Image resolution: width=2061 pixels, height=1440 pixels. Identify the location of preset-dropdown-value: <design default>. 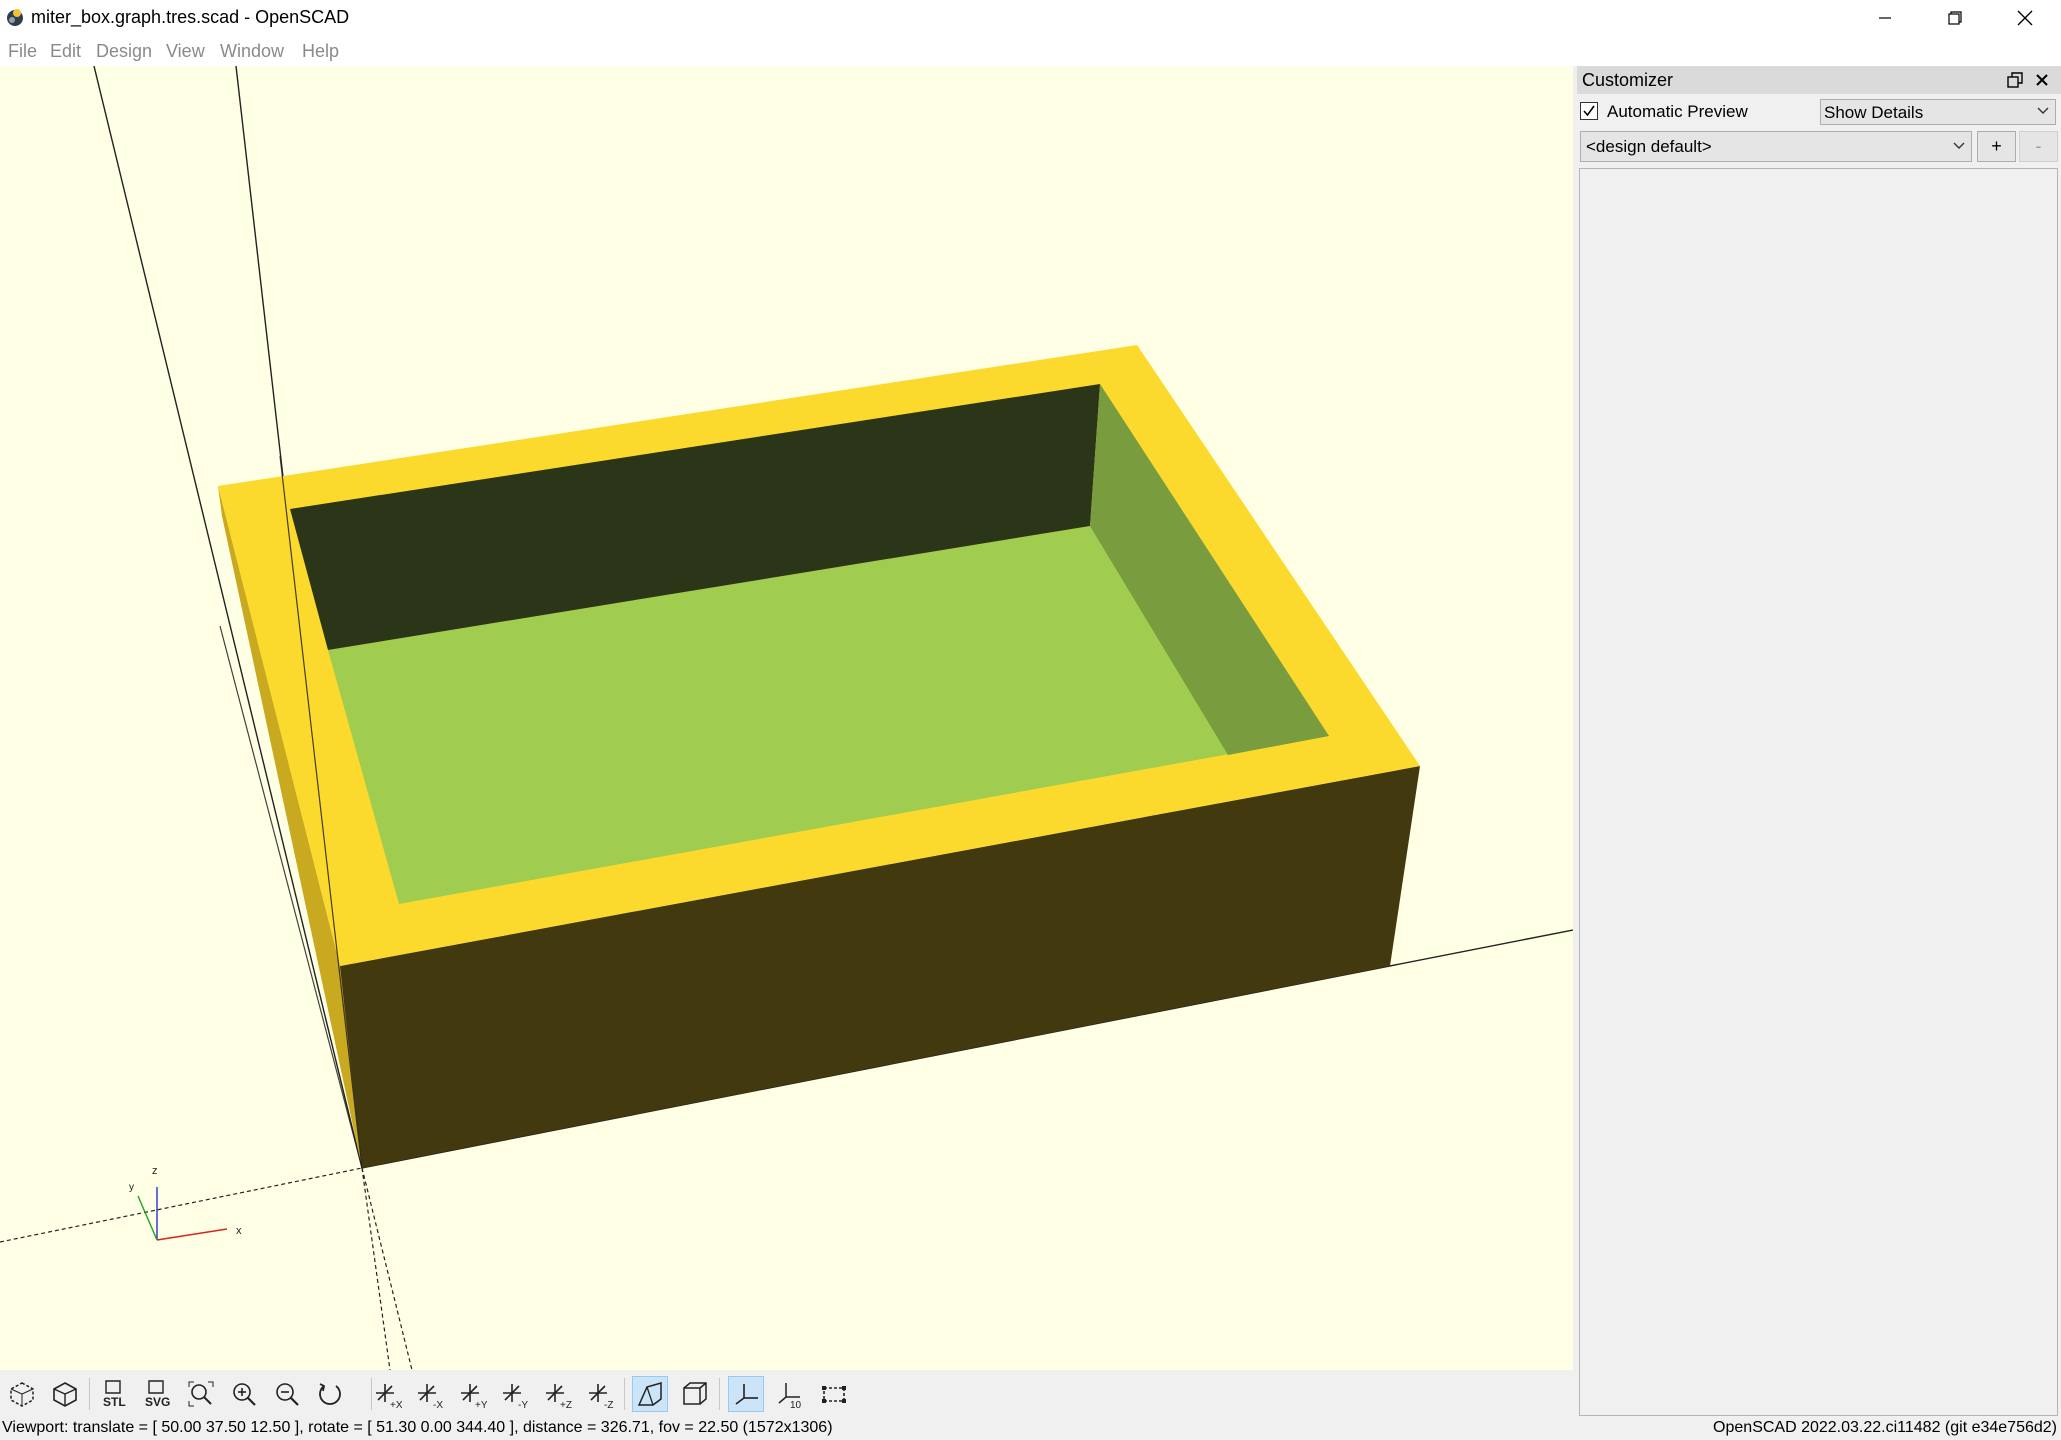
(1649, 146).